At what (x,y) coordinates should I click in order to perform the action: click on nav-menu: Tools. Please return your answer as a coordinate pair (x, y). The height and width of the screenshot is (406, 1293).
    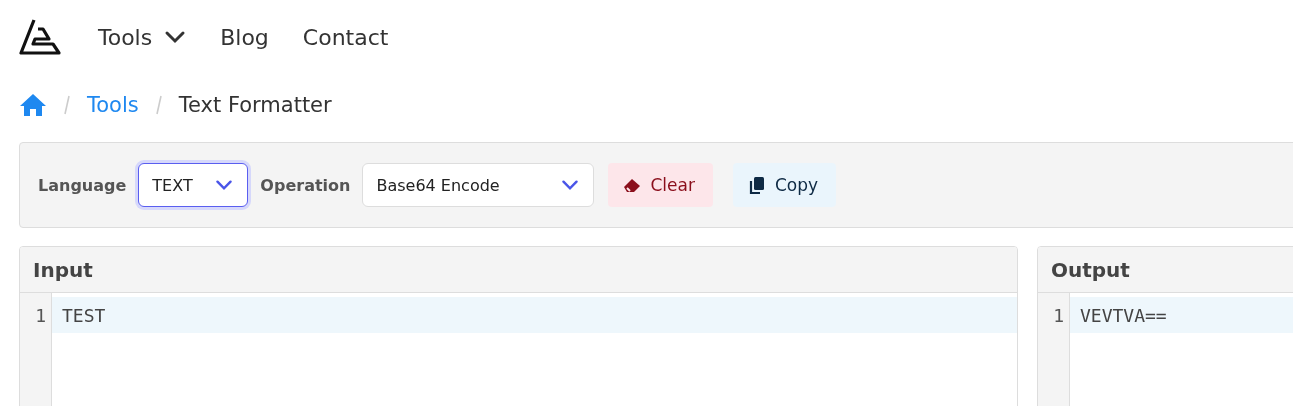
    Looking at the image, I should click on (142, 37).